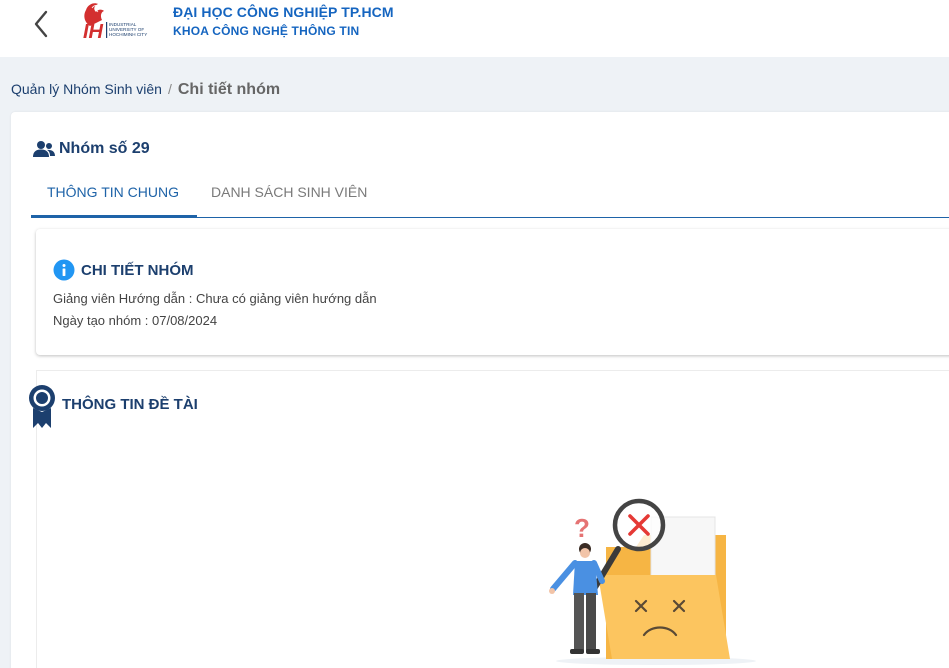 This screenshot has width=949, height=668. Describe the element at coordinates (42, 406) in the screenshot. I see `award-ribbon-icon` at that location.